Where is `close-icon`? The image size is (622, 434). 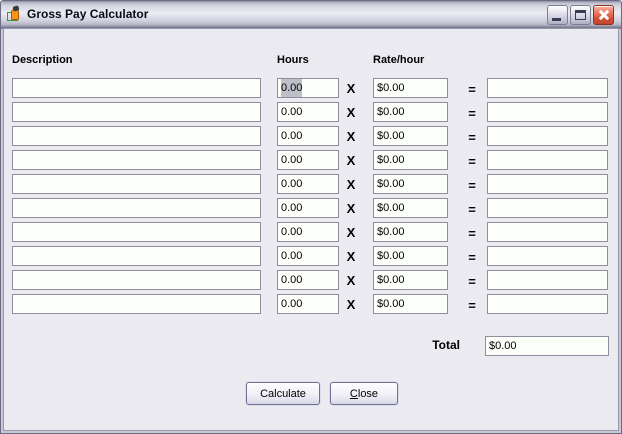
close-icon is located at coordinates (603, 15).